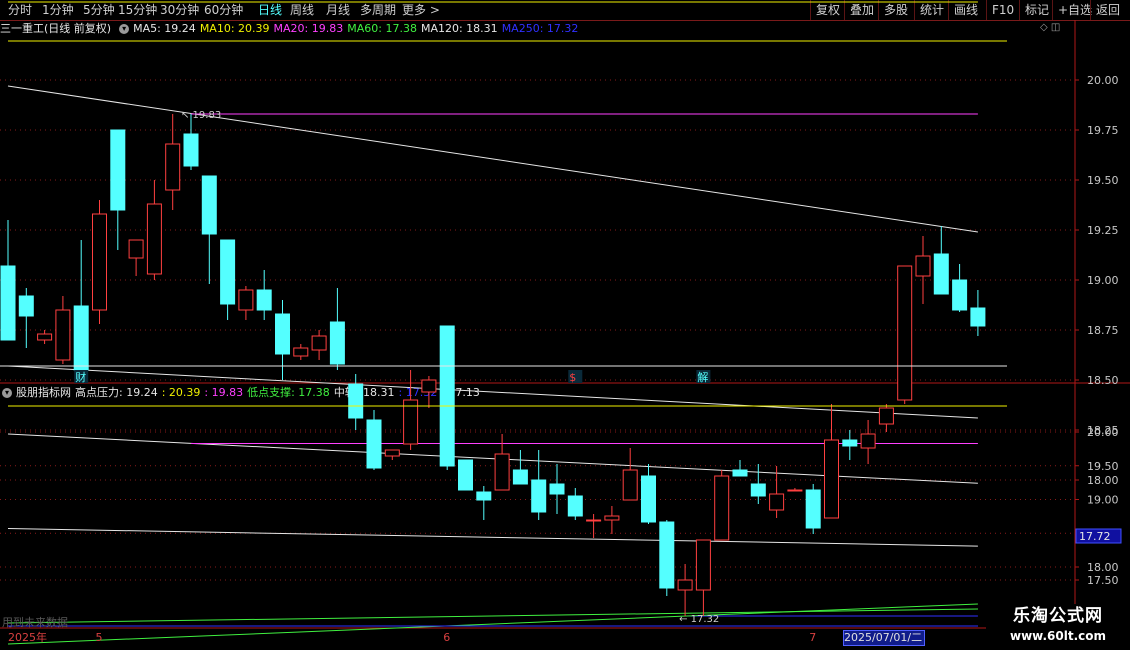 This screenshot has width=1130, height=650. What do you see at coordinates (447, 637) in the screenshot?
I see `date-tick-label: 6` at bounding box center [447, 637].